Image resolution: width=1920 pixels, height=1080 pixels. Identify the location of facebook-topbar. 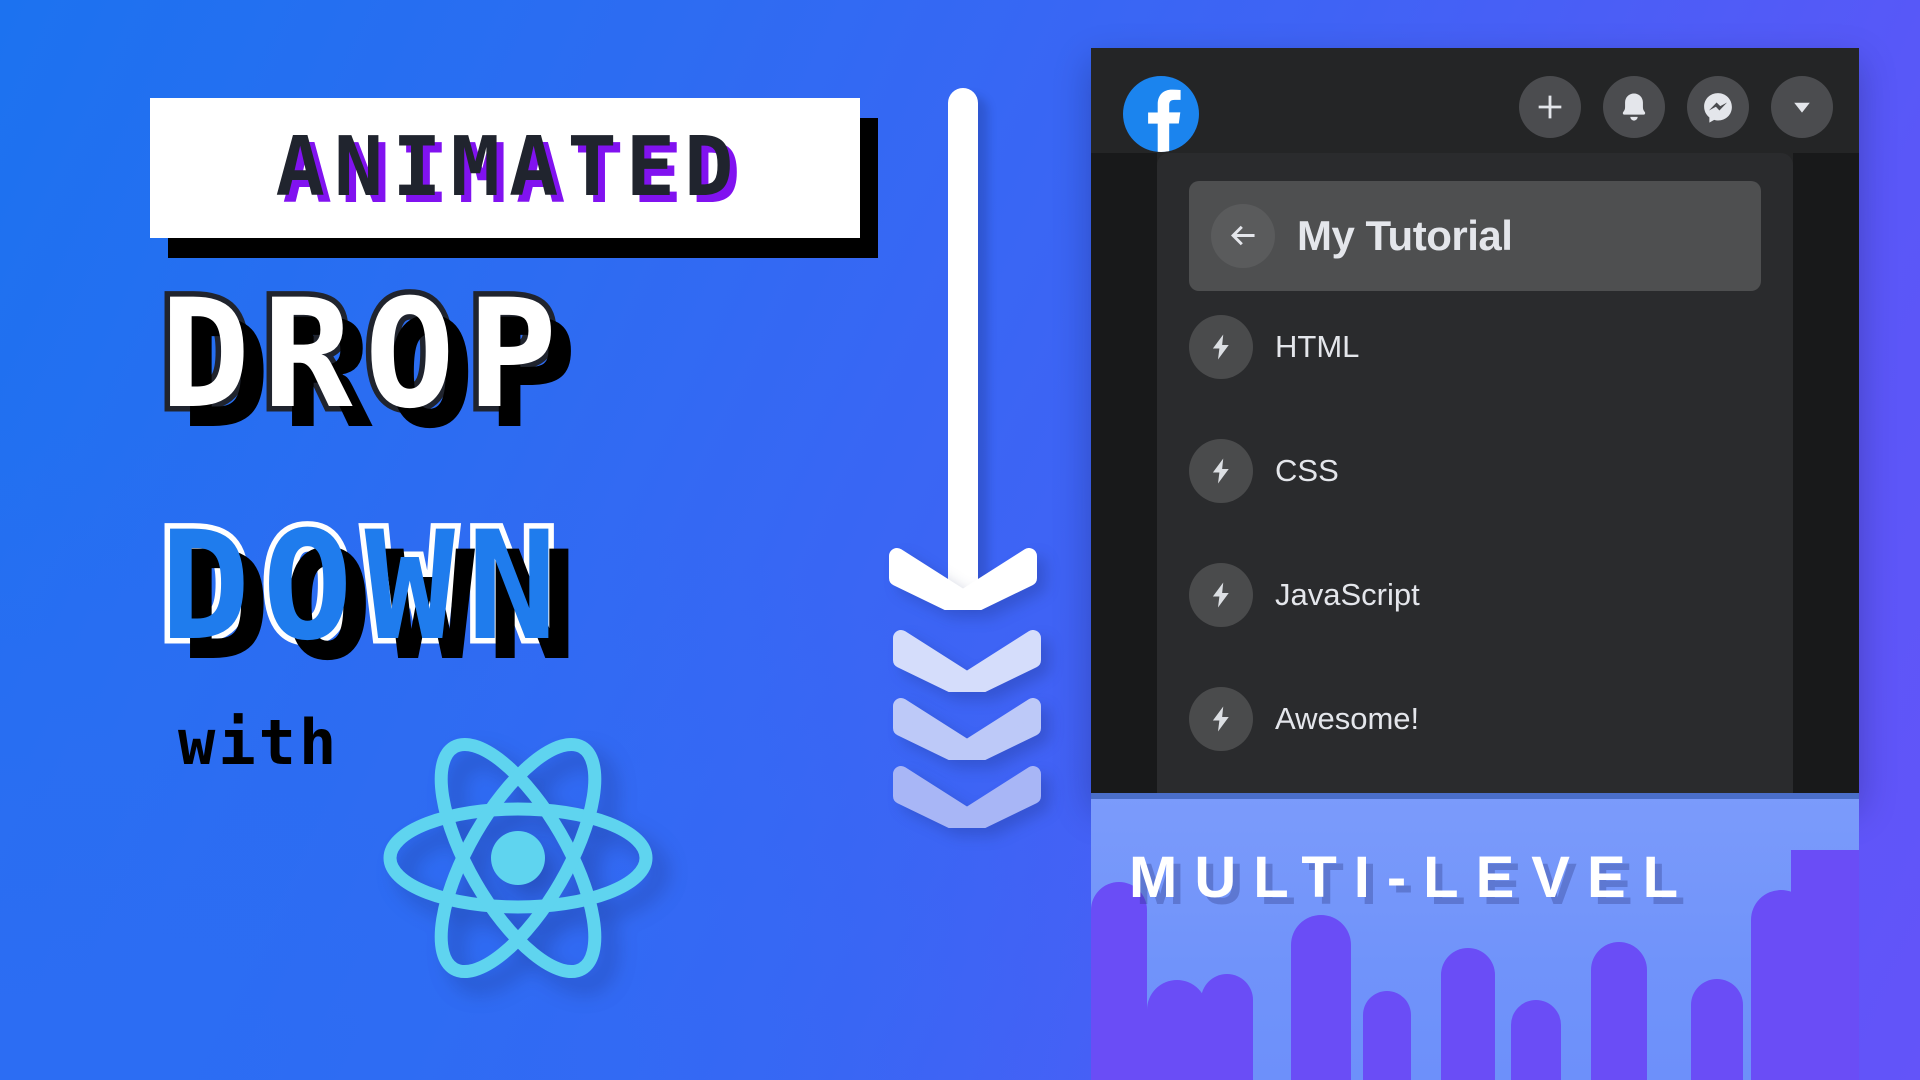
(1475, 100).